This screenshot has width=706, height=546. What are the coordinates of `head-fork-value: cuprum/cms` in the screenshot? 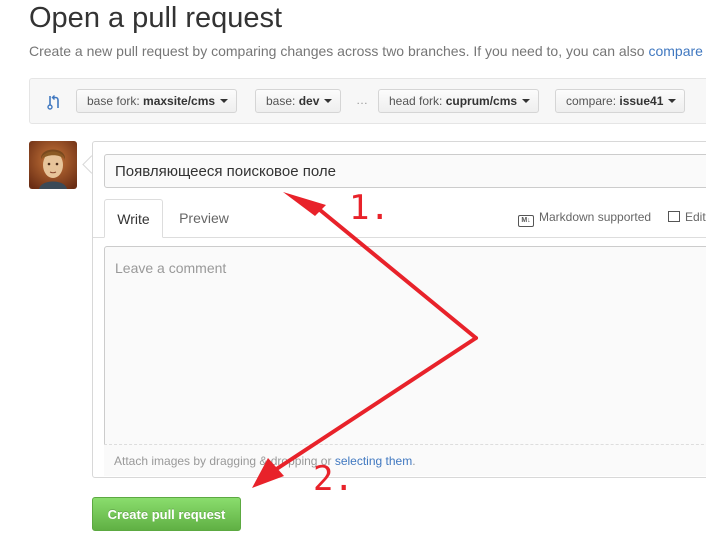 It's located at (481, 101).